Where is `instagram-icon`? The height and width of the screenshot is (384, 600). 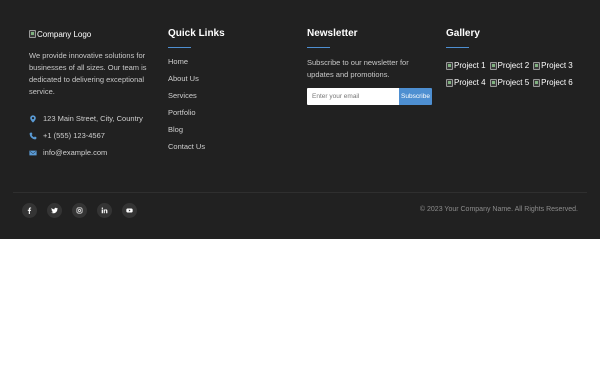 instagram-icon is located at coordinates (79, 210).